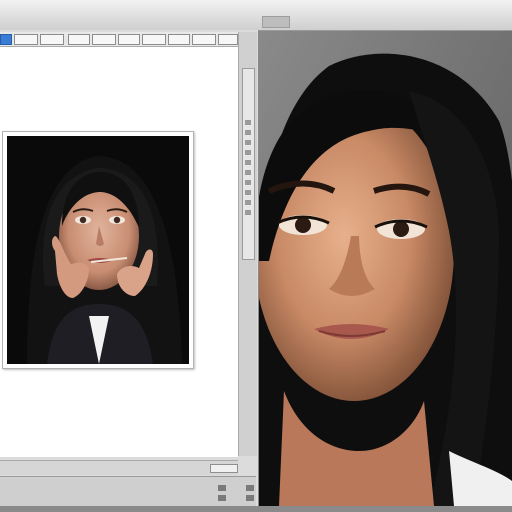 This screenshot has width=512, height=512. I want to click on horizontal-scrollbar, so click(119, 467).